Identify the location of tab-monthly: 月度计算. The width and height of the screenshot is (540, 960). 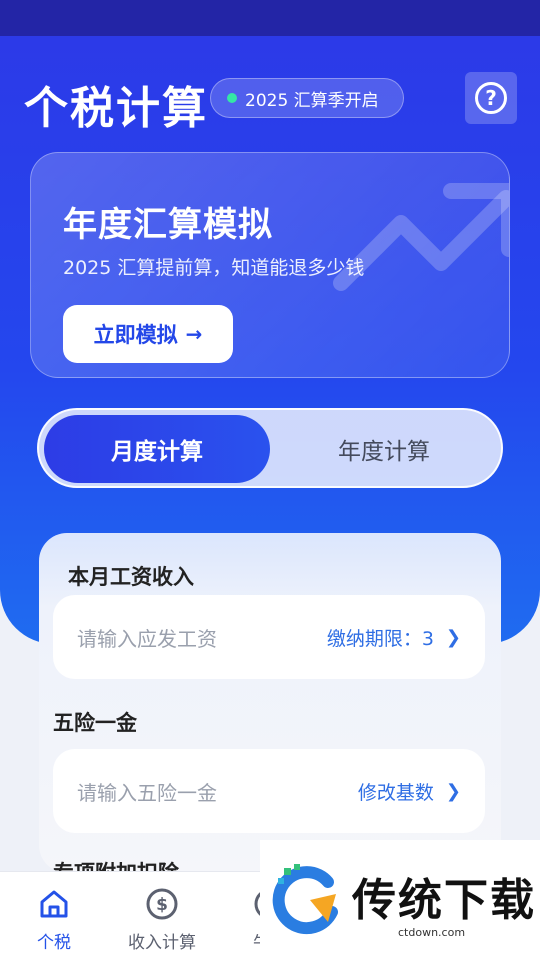
(157, 449).